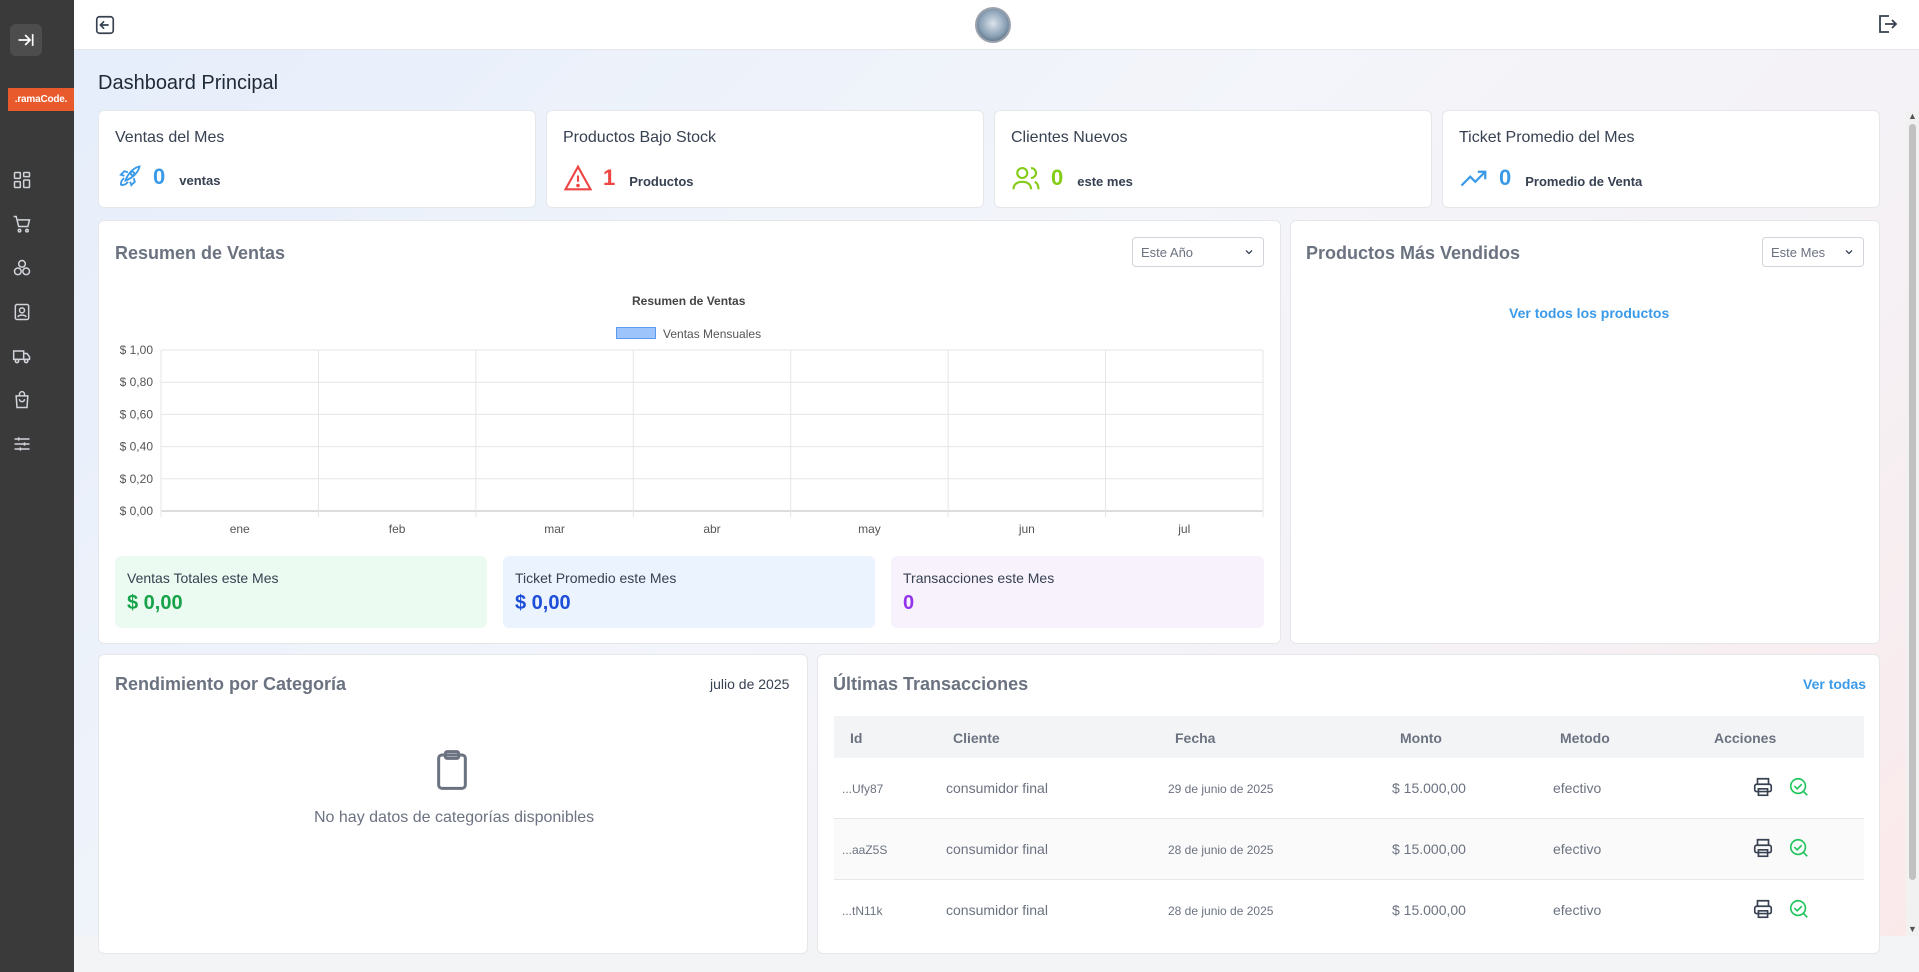  What do you see at coordinates (661, 181) in the screenshot?
I see `stat-sub: Productos` at bounding box center [661, 181].